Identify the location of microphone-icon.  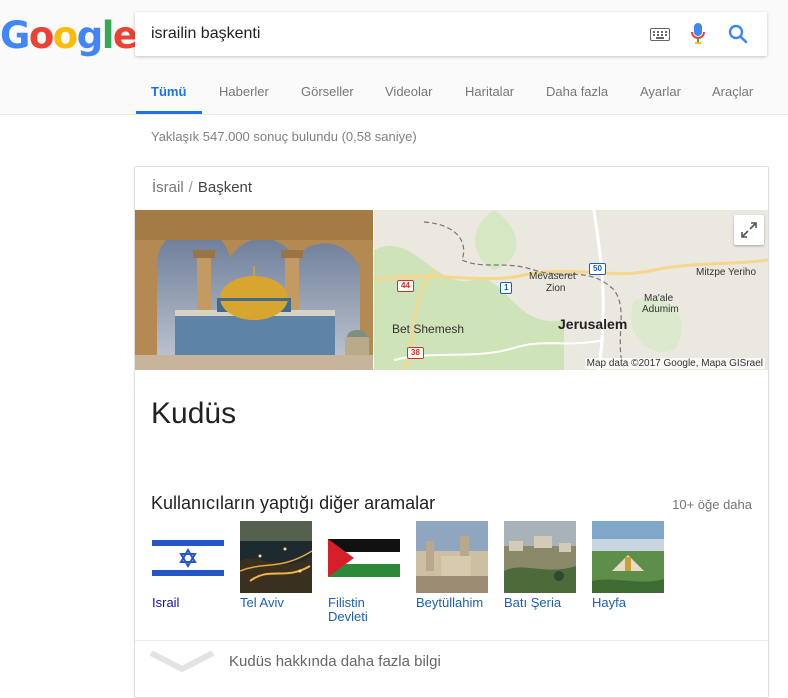
(698, 34).